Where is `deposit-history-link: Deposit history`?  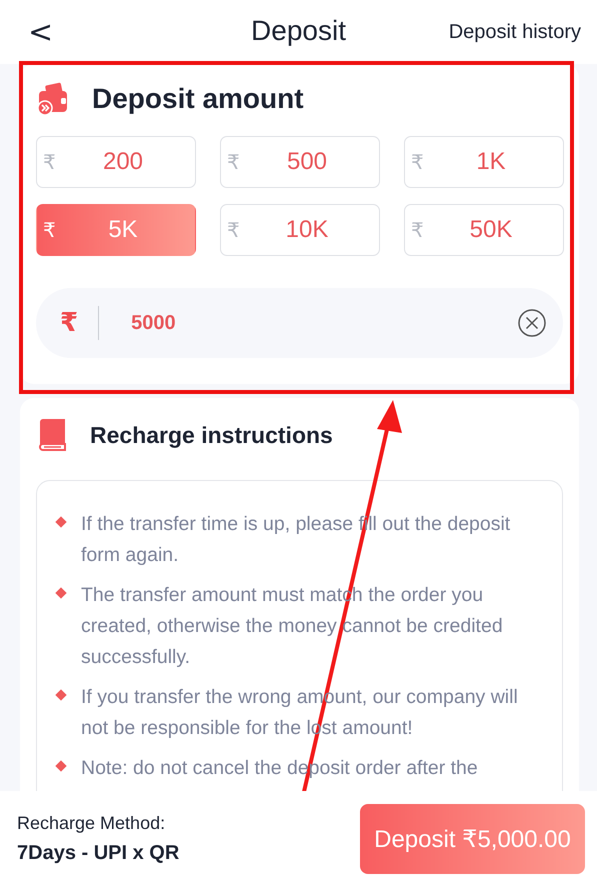
deposit-history-link: Deposit history is located at coordinates (514, 32).